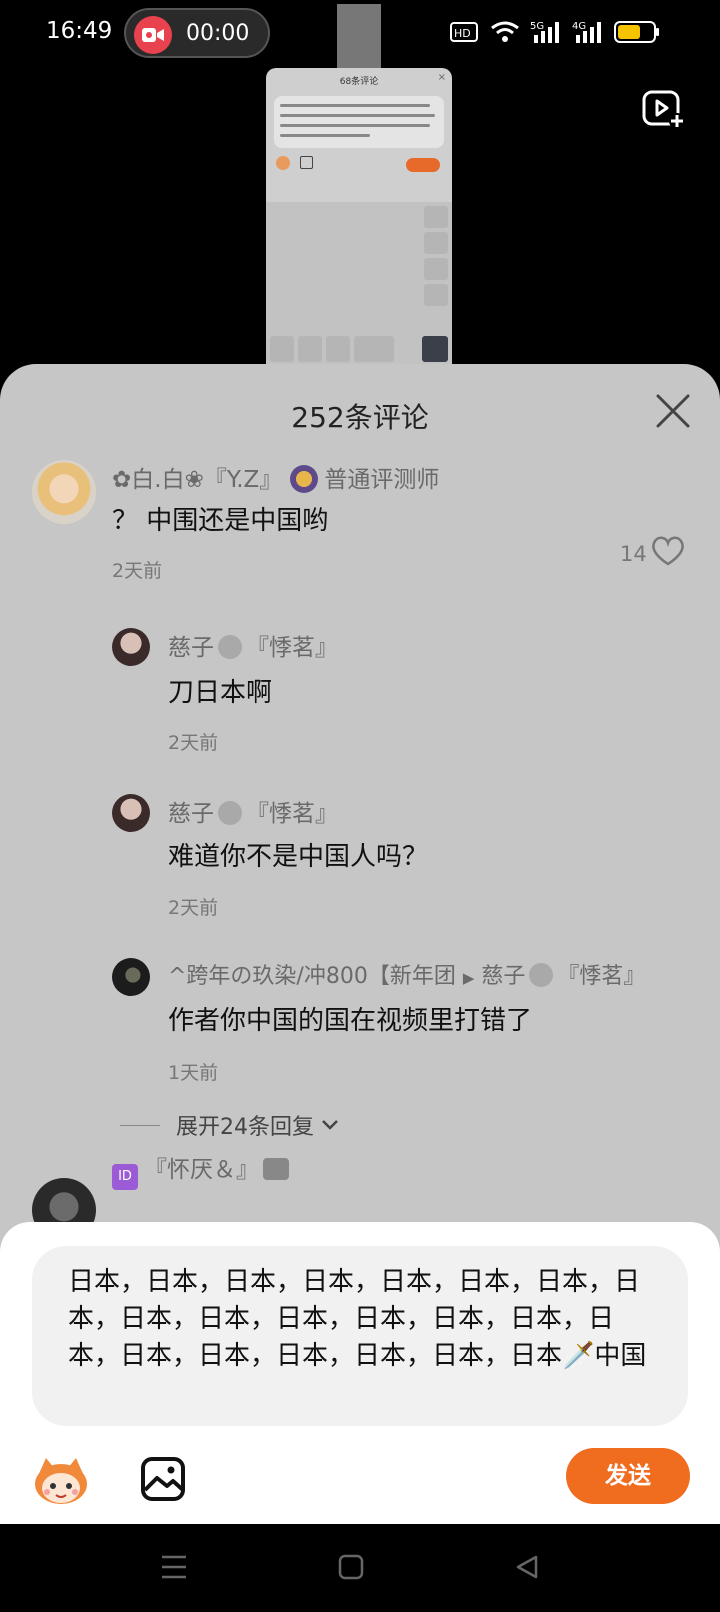 Image resolution: width=720 pixels, height=1612 pixels. I want to click on reply-to-name: 慈子, so click(503, 976).